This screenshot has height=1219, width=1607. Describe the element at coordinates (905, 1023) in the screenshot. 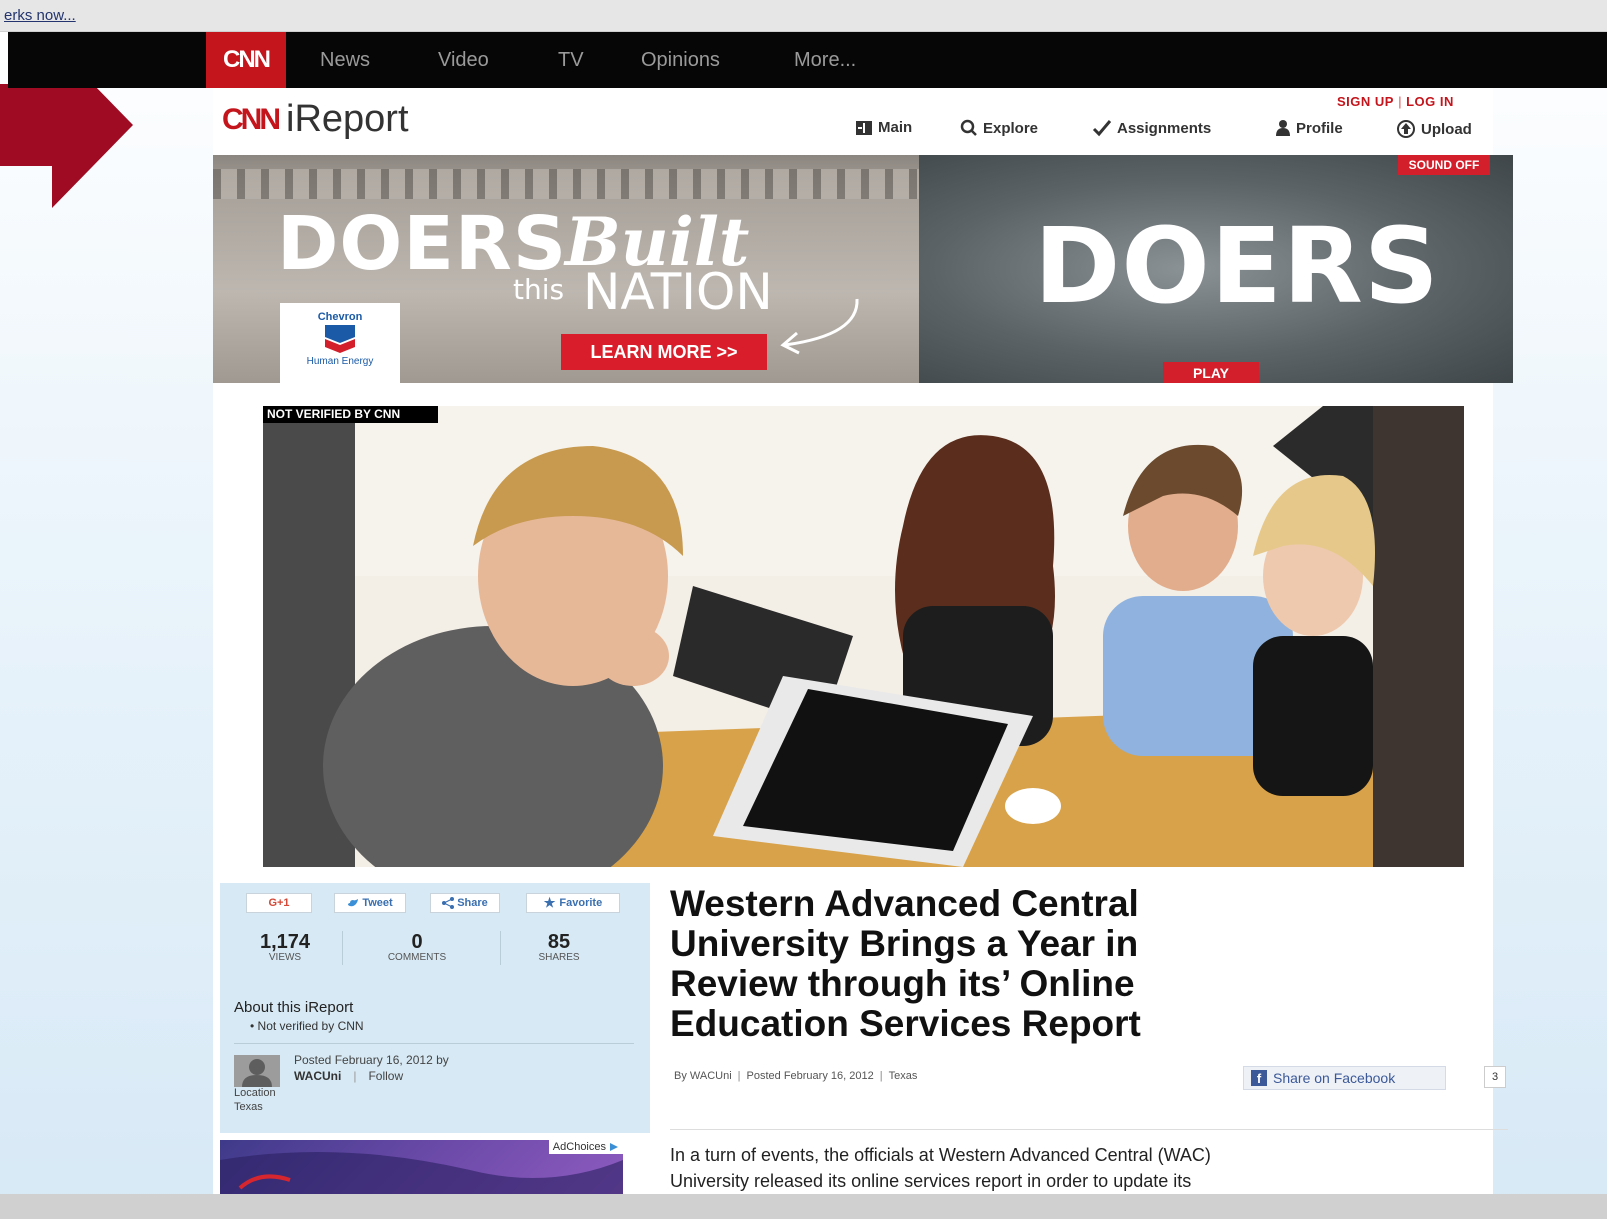

I see `article-title-line: Education Services Report` at that location.